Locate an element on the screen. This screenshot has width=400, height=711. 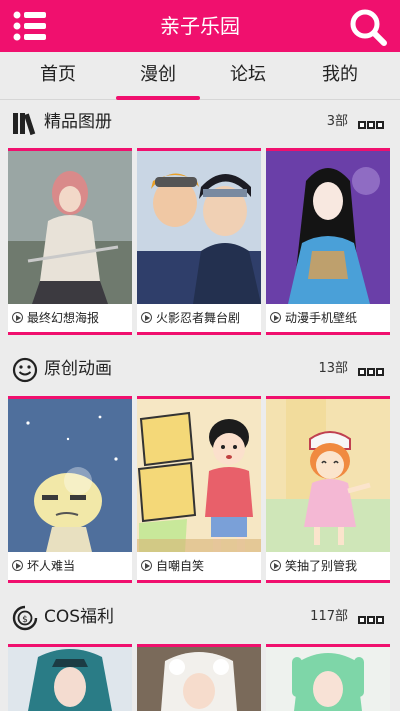
animation-card-2: 自嘲自笑 is located at coordinates (199, 489).